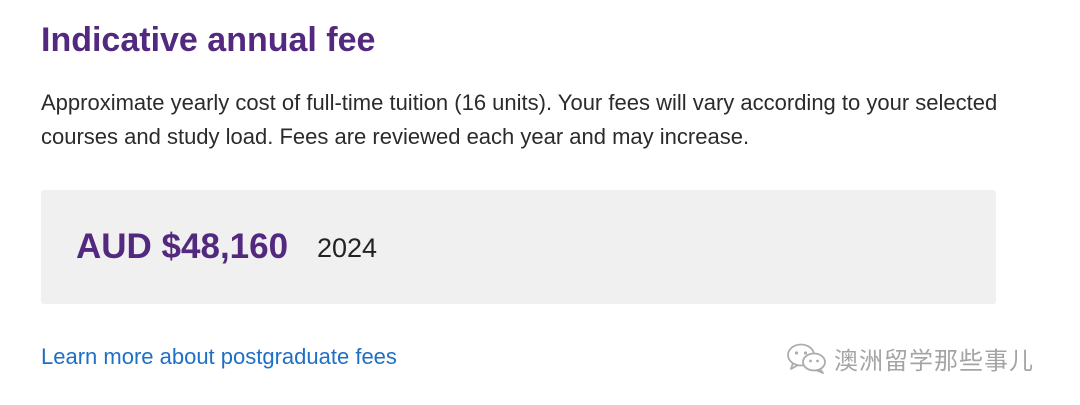 This screenshot has width=1080, height=405. I want to click on learn-more-link: Learn more about postgraduate fees, so click(219, 357).